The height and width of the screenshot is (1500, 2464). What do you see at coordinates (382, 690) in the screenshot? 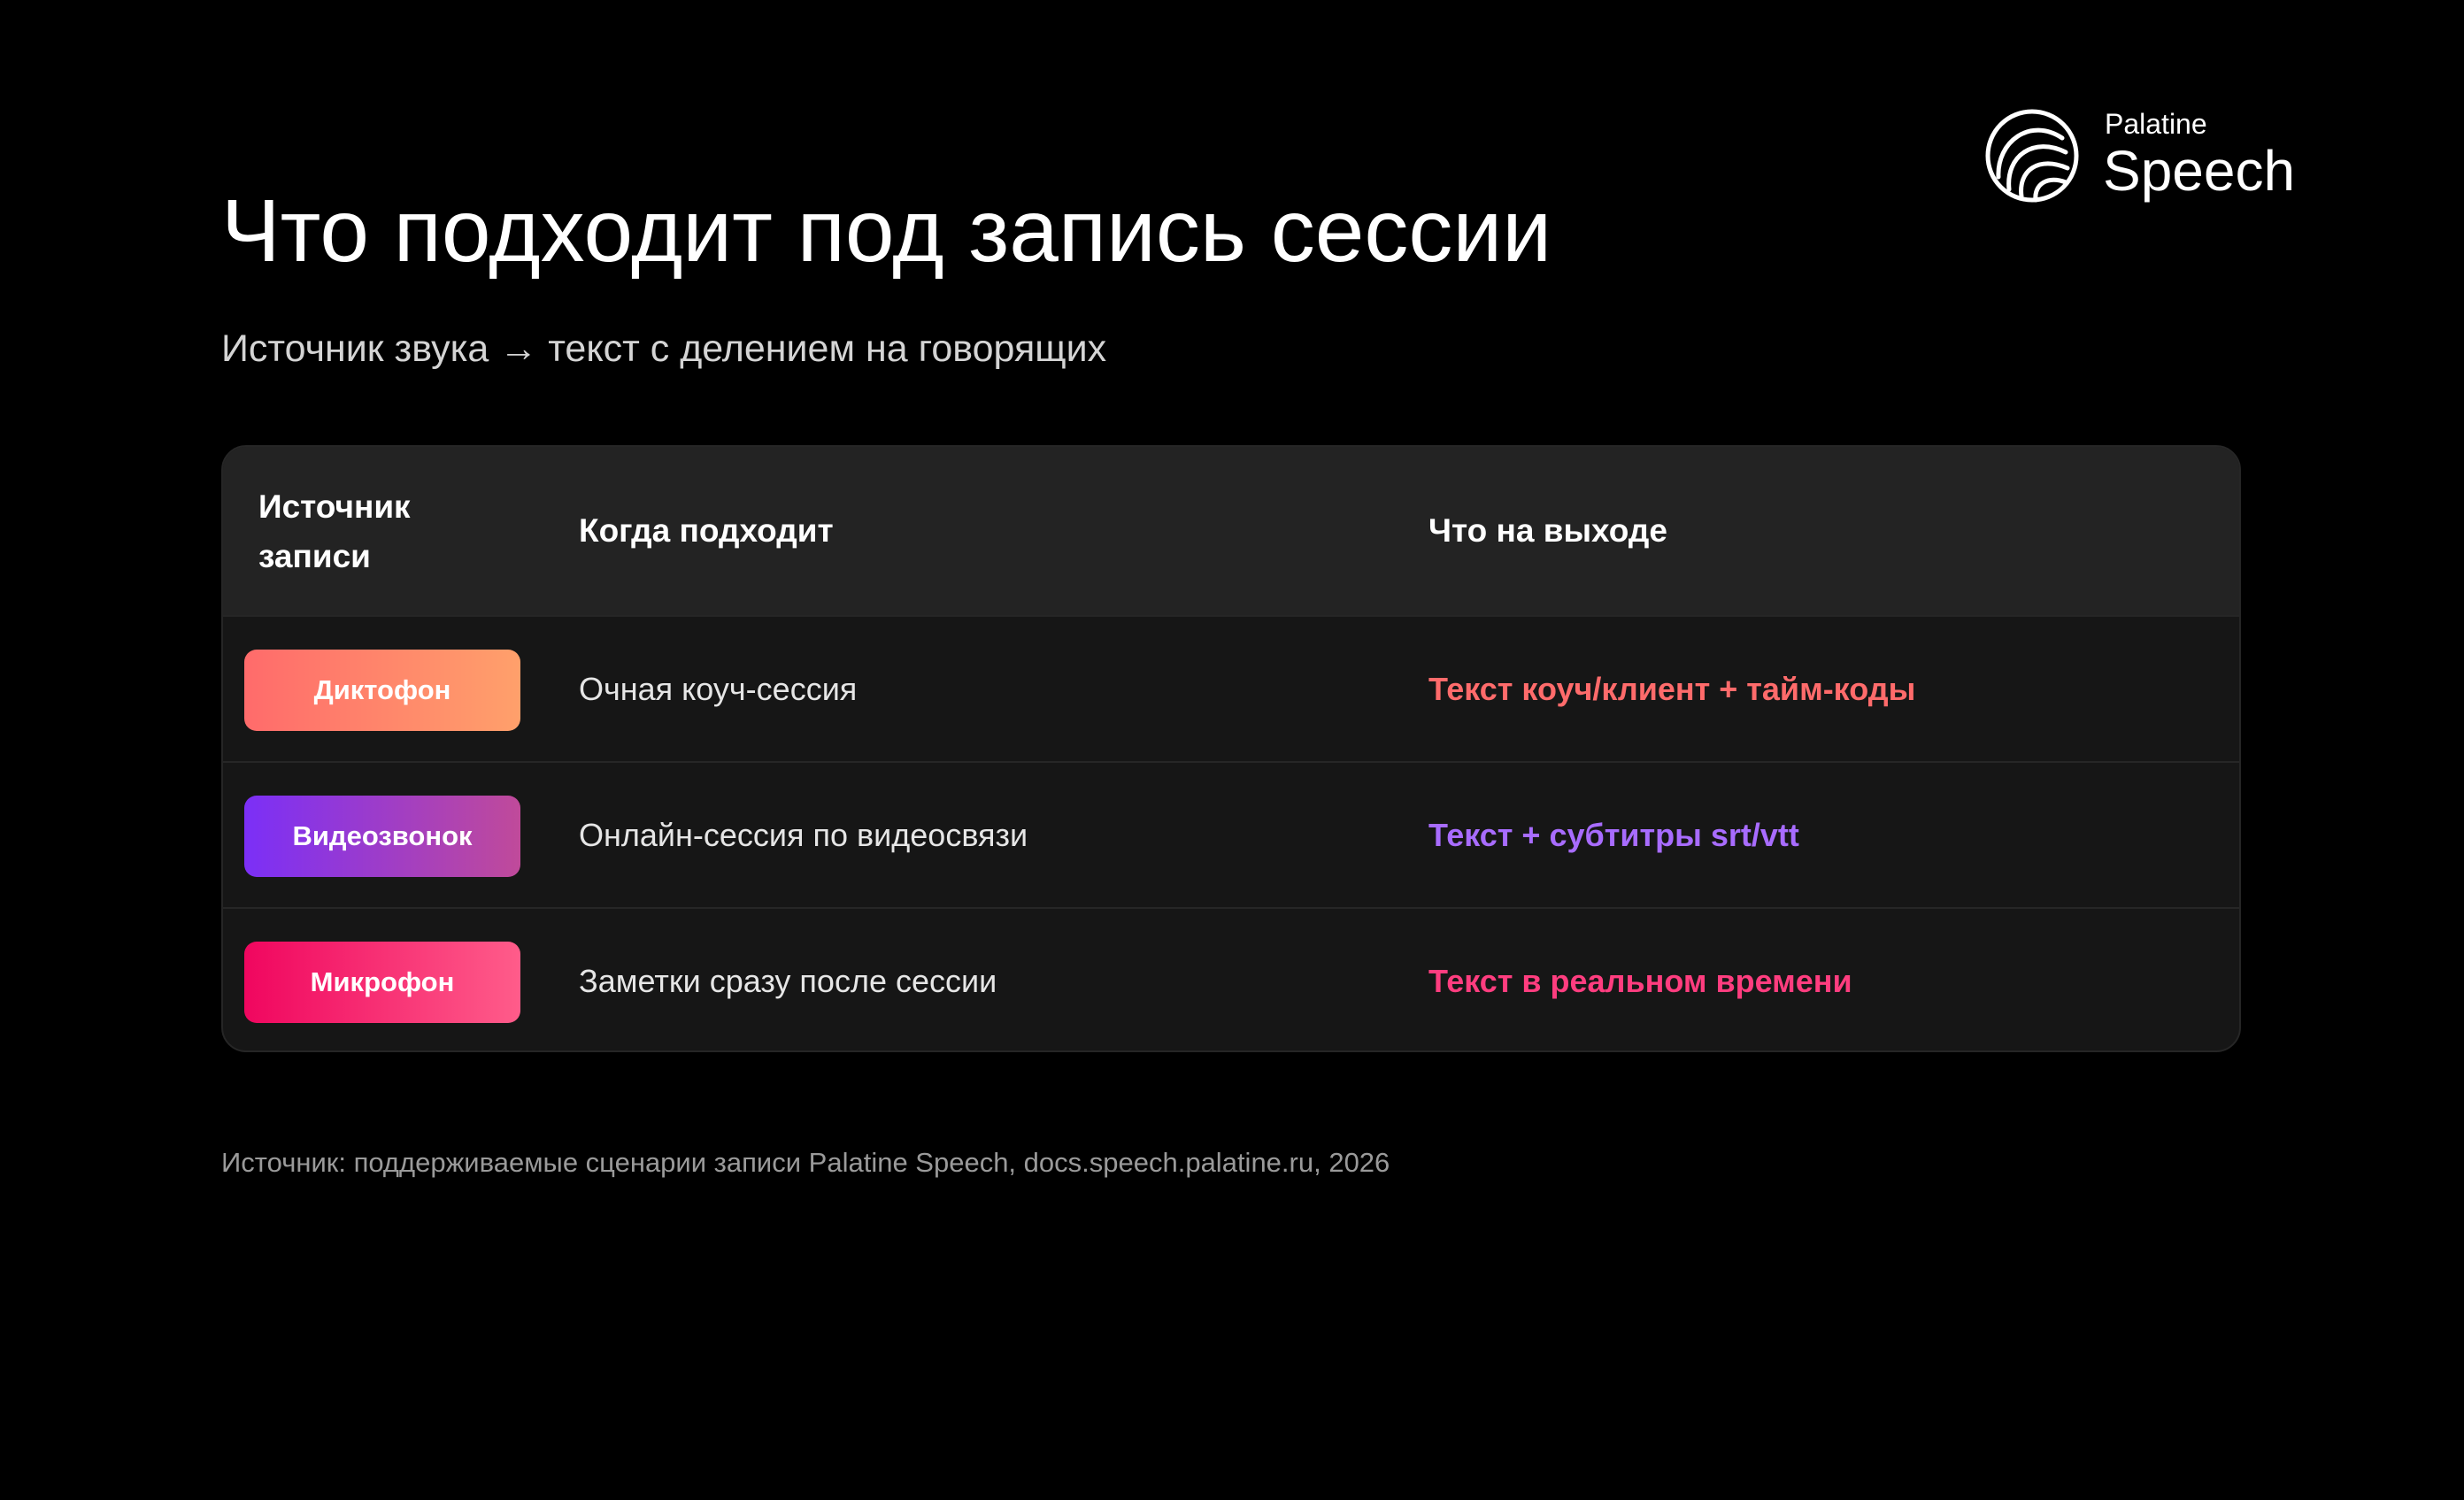
I see `source-badge-dictaphone: Диктофон` at bounding box center [382, 690].